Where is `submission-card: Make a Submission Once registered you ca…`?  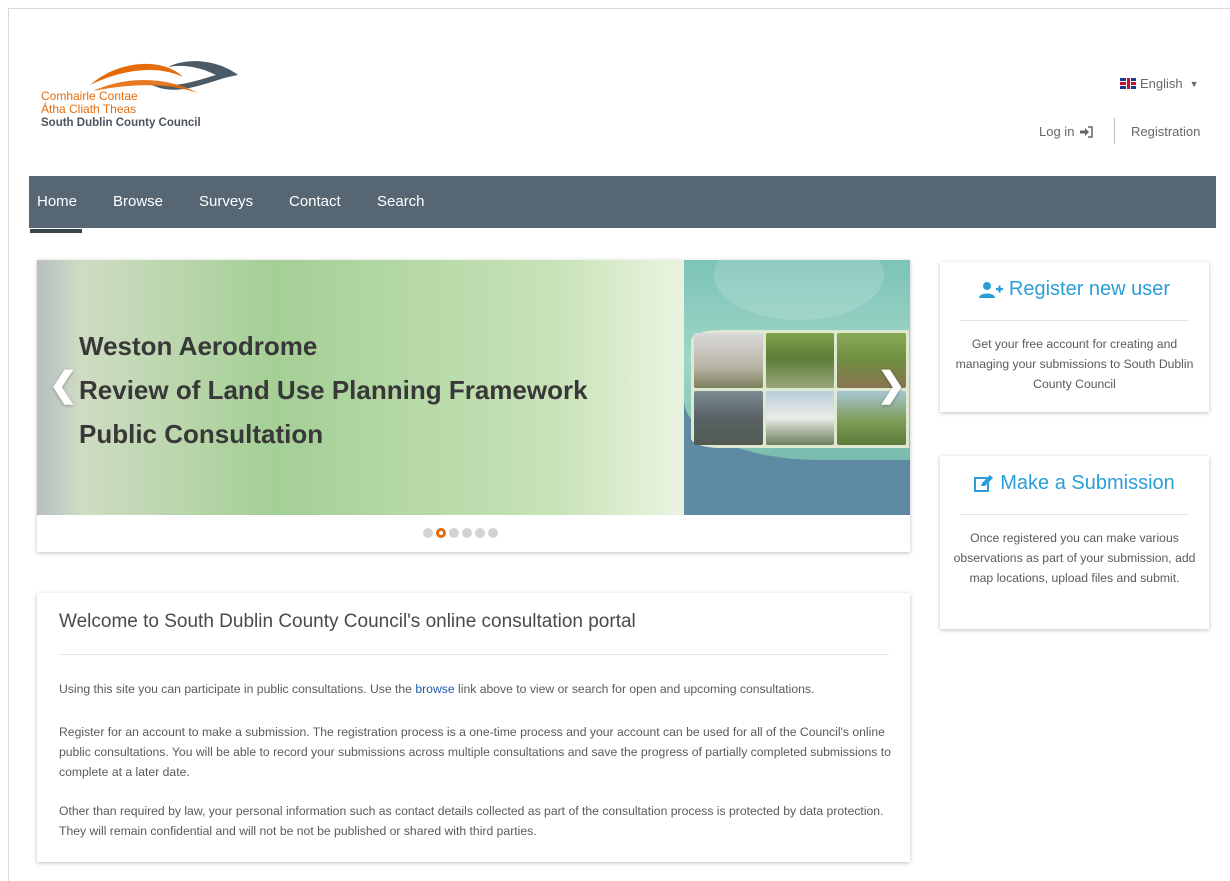 submission-card: Make a Submission Once registered you ca… is located at coordinates (1074, 542).